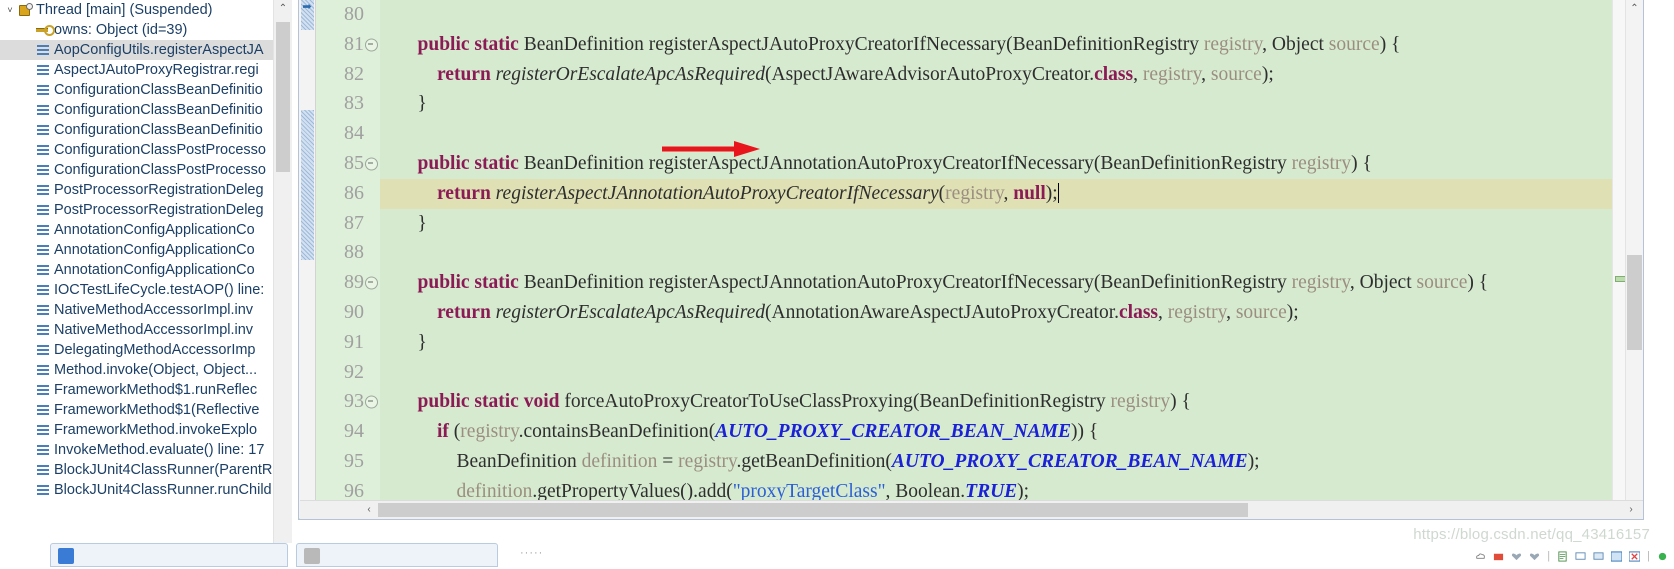  Describe the element at coordinates (1172, 74) in the screenshot. I see `code-token: registry` at that location.